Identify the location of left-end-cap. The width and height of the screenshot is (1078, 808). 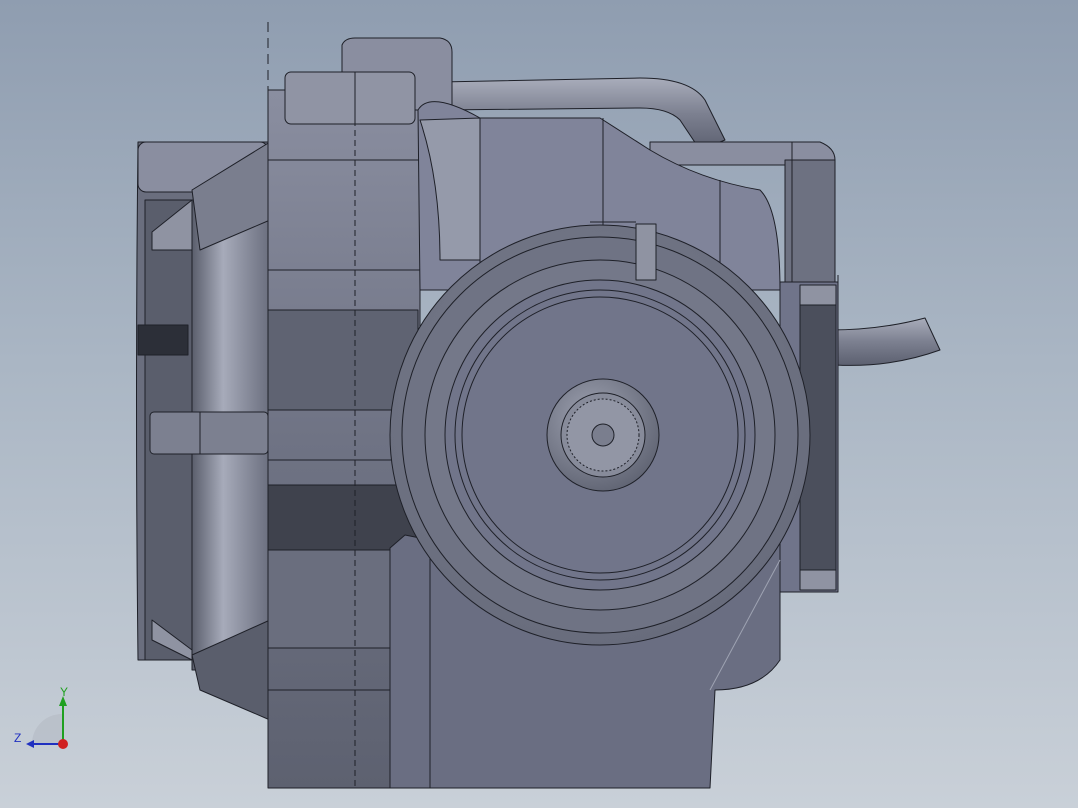
(203, 431).